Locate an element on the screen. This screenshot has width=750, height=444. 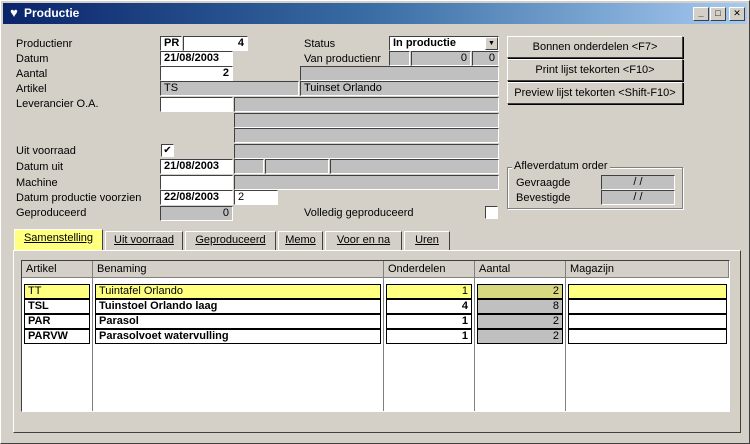
tab-voor-en-na: Voor en na is located at coordinates (363, 240).